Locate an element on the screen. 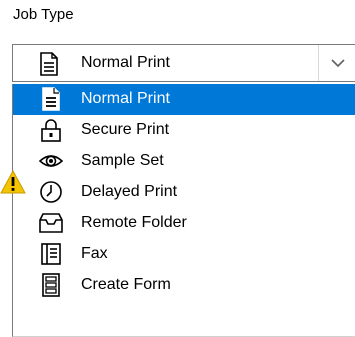  option-label: Secure Print is located at coordinates (125, 129).